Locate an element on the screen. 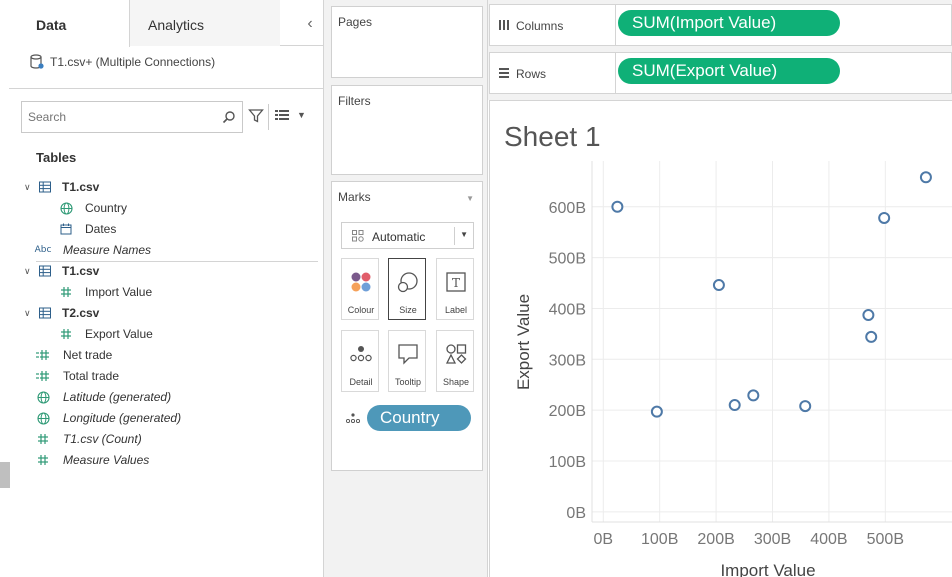 Image resolution: width=952 pixels, height=577 pixels. mark-type-label: Automatic is located at coordinates (399, 237).